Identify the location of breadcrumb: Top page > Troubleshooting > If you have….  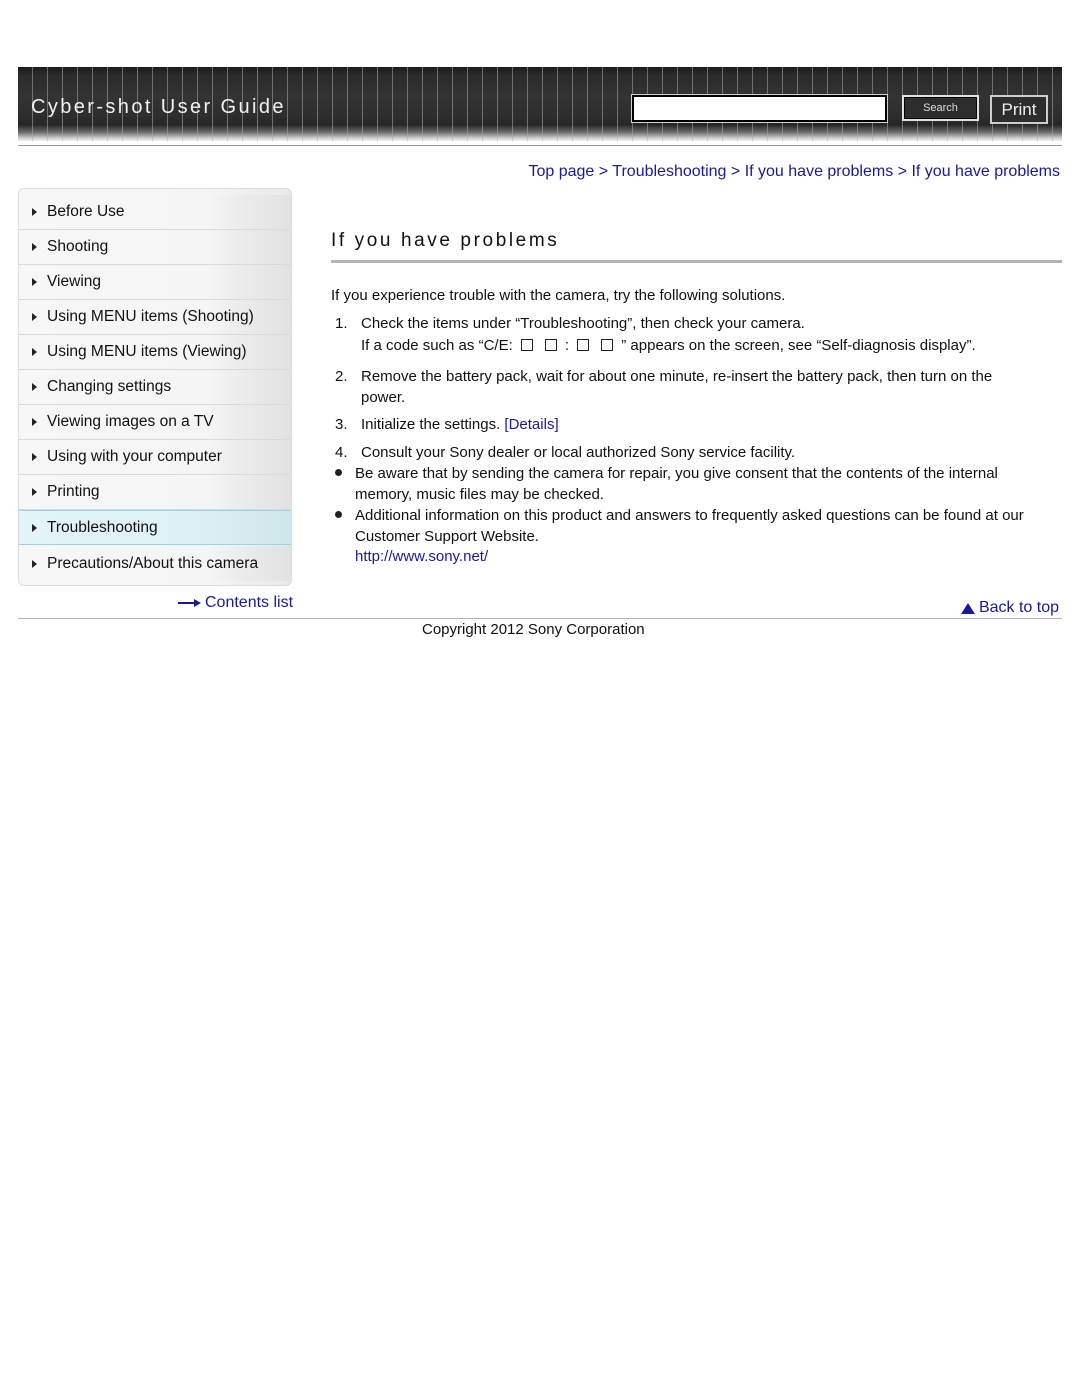
(794, 172).